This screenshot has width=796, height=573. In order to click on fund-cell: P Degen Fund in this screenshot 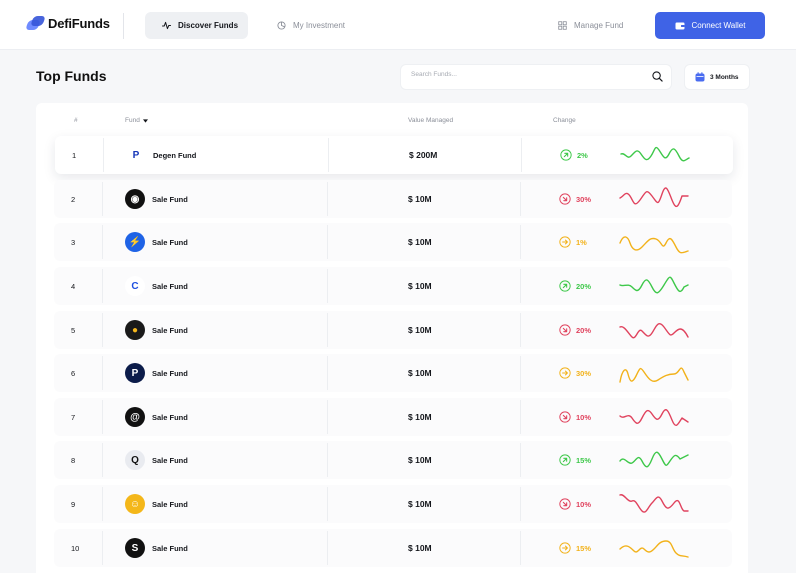, I will do `click(161, 155)`.